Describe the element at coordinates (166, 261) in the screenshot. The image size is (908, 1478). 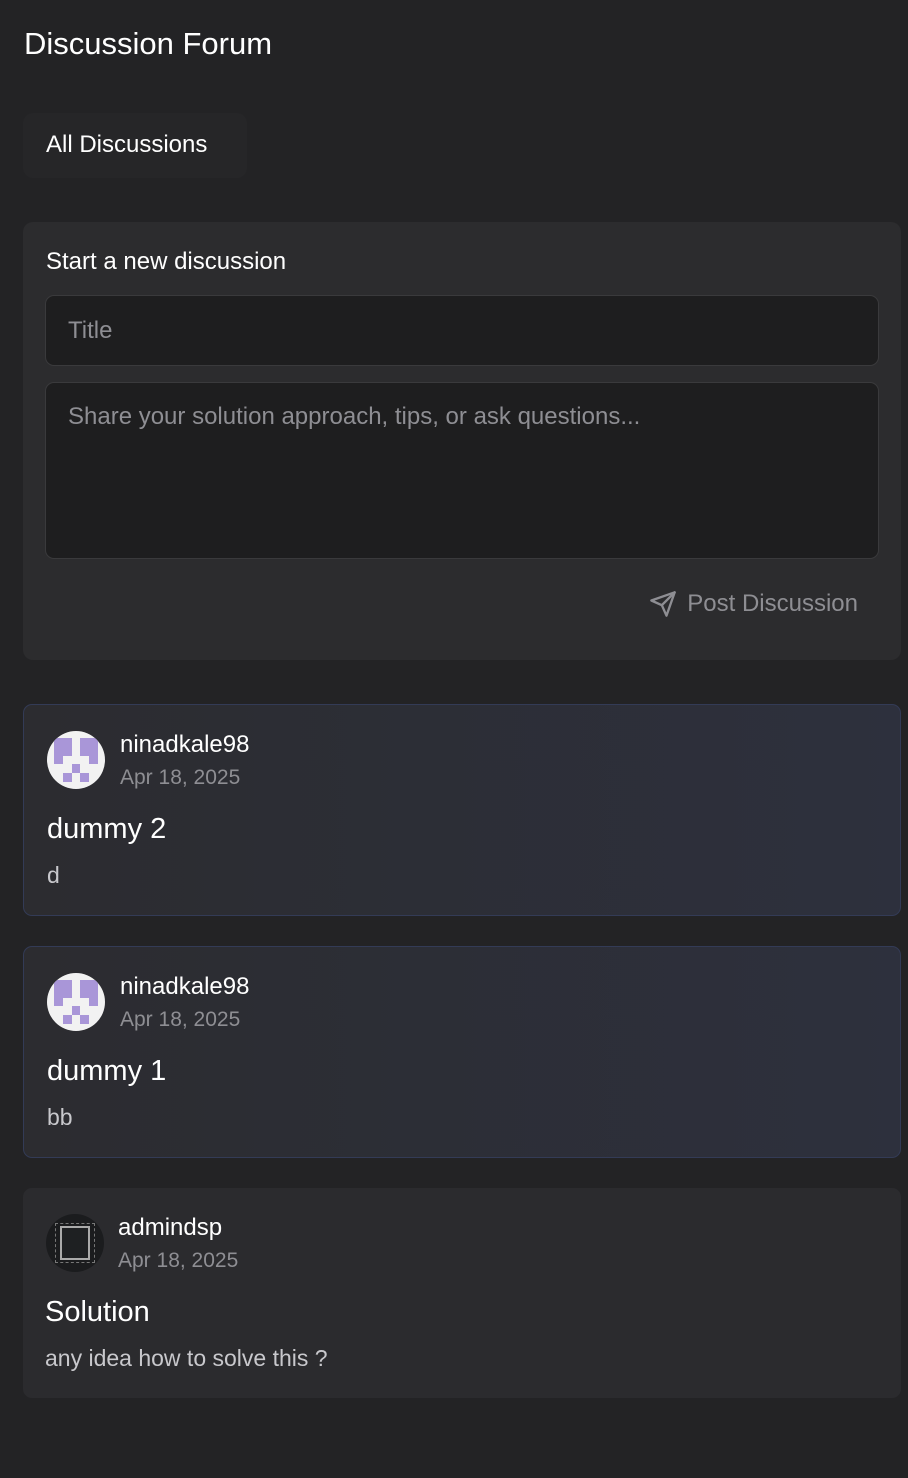
I see `form-heading: Start a new discussion` at that location.